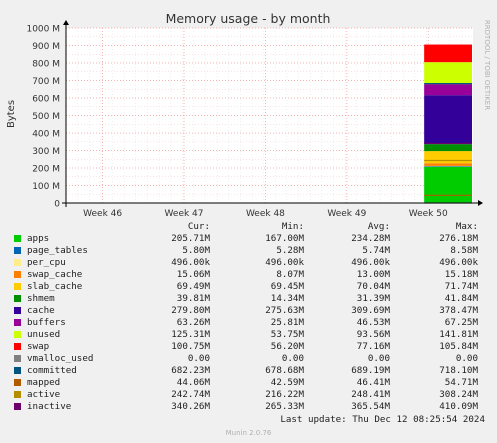  I want to click on legend-avg-value: 365.54M, so click(370, 406).